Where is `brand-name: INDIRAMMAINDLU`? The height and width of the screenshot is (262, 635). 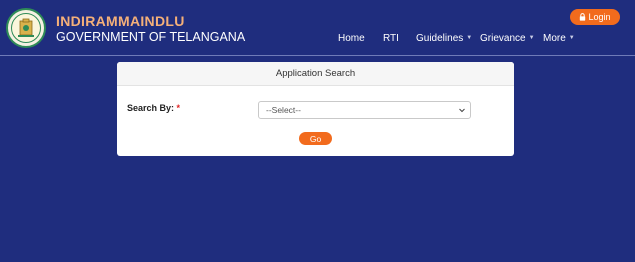
brand-name: INDIRAMMAINDLU is located at coordinates (120, 21).